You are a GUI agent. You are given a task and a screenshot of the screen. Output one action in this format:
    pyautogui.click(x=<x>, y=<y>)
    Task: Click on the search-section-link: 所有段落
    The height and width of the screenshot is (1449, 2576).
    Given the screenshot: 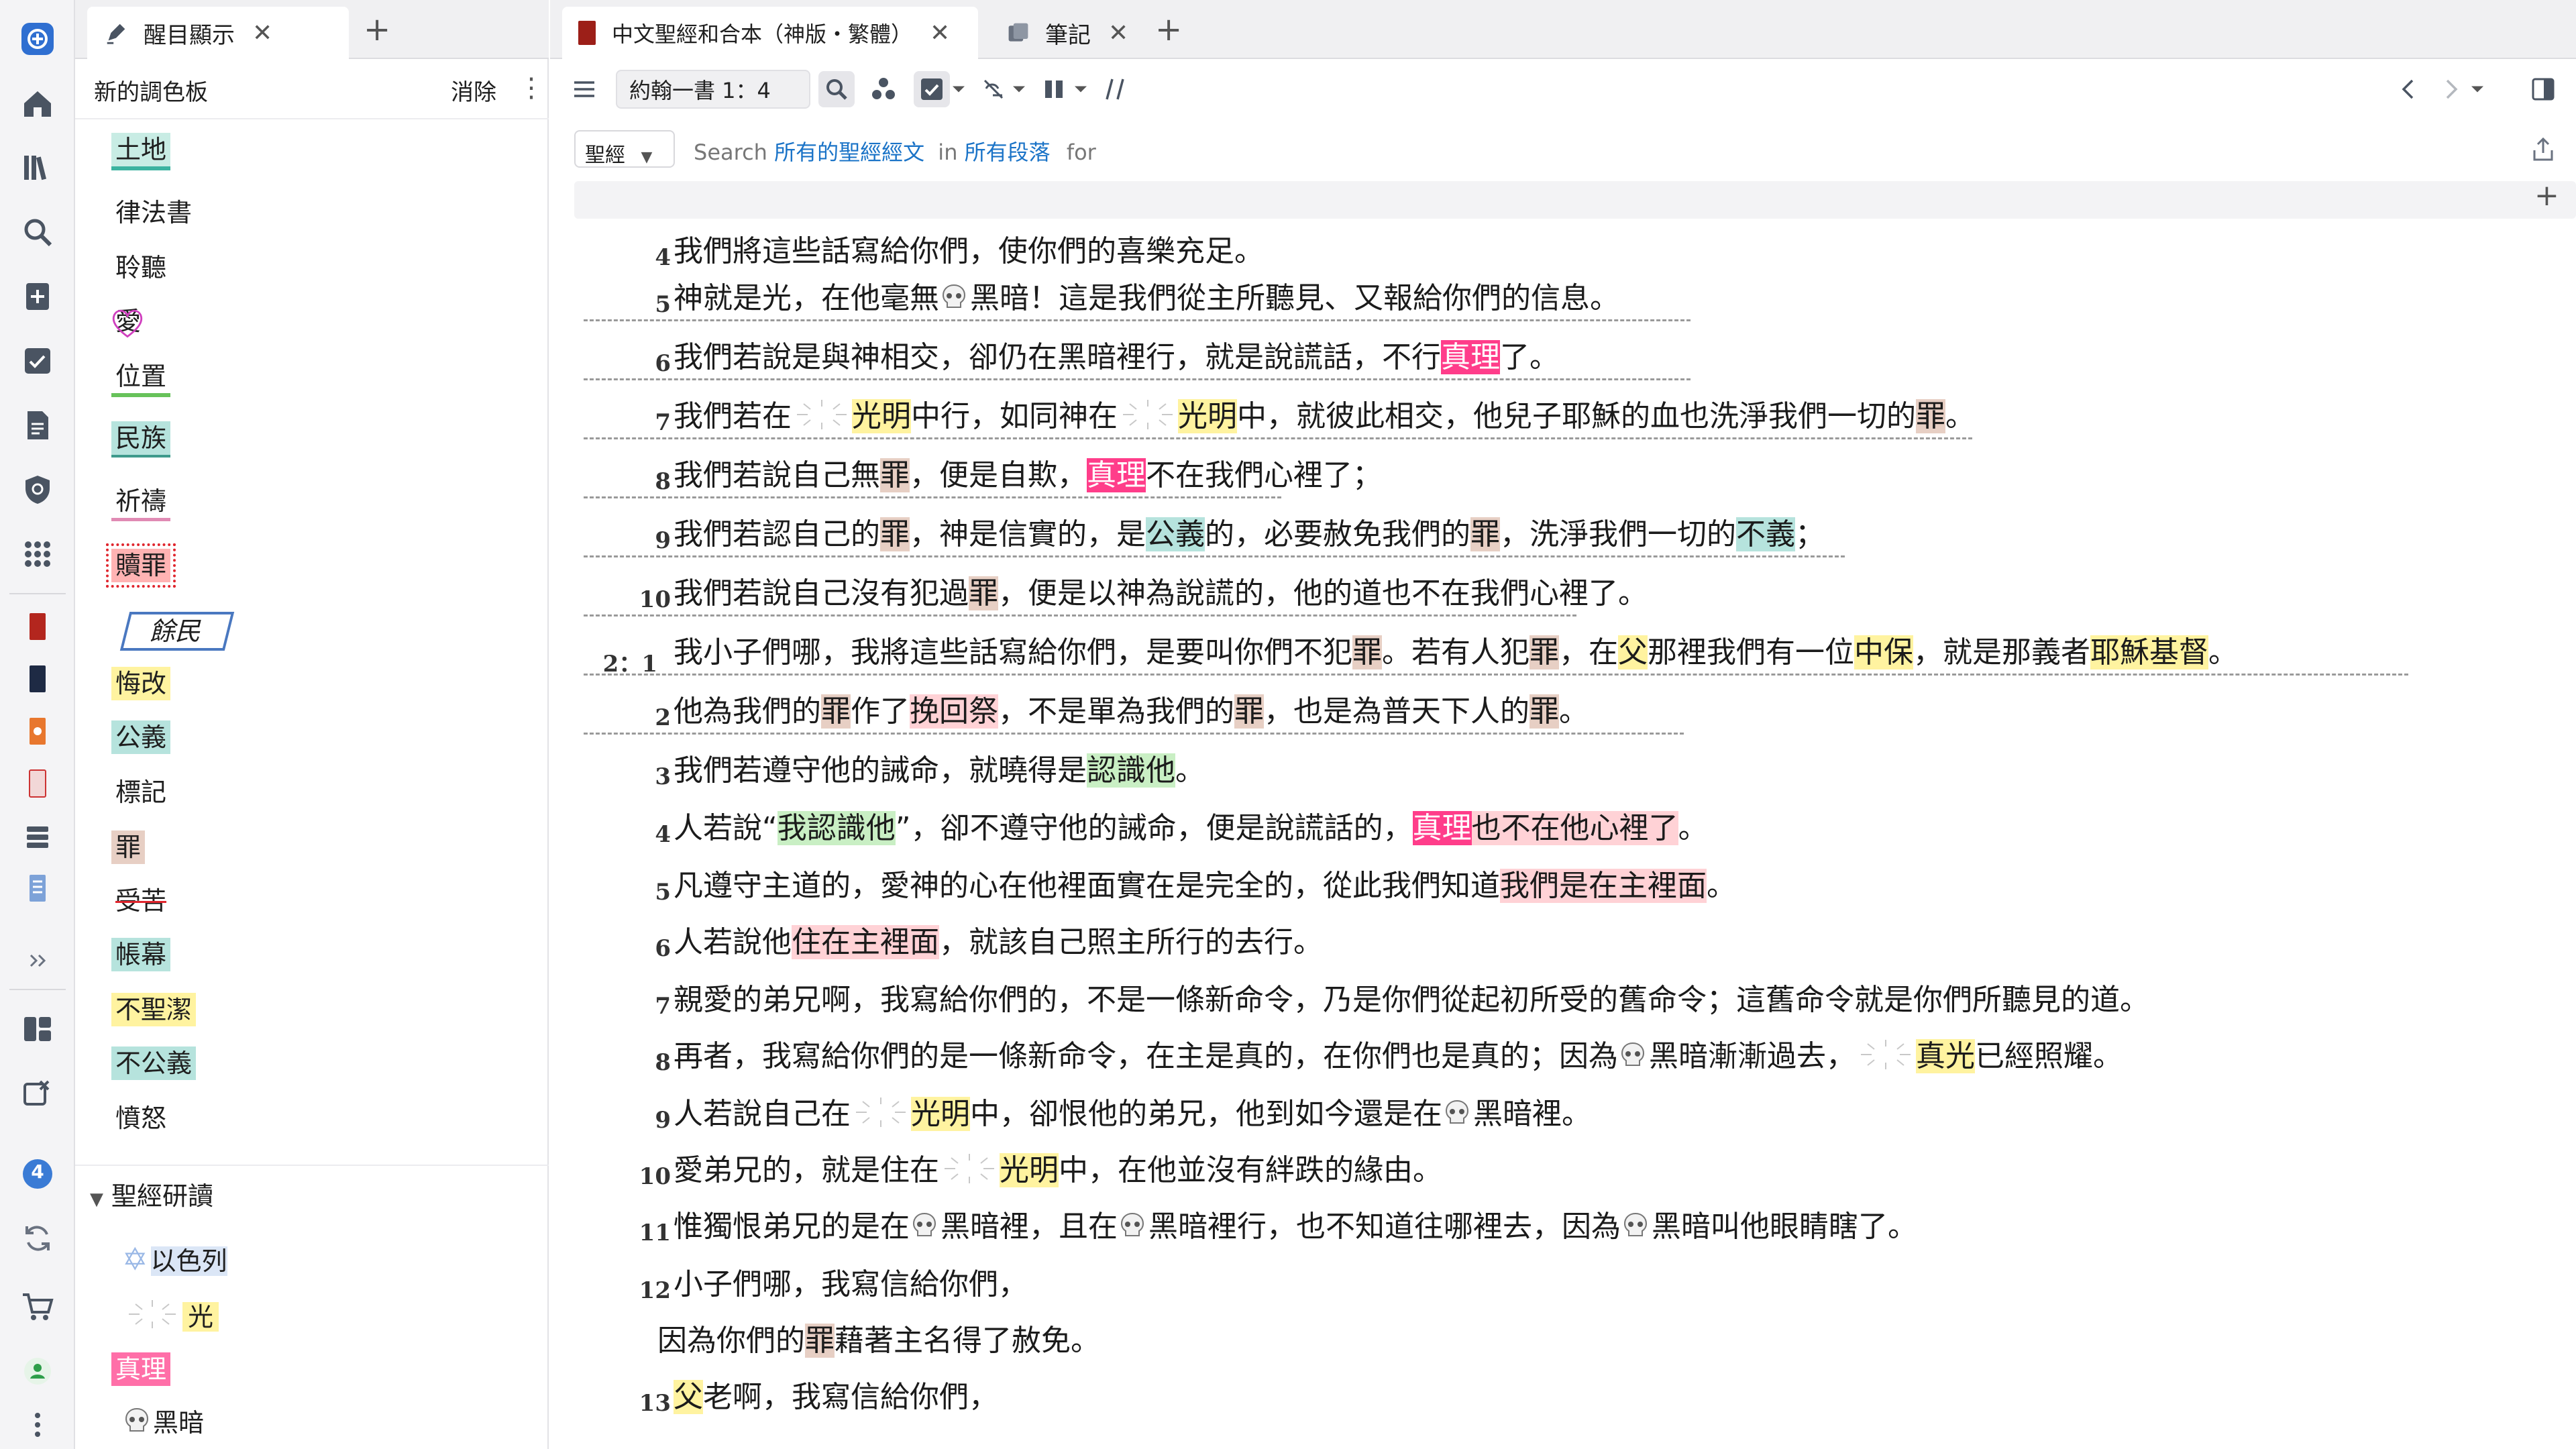 What is the action you would take?
    pyautogui.click(x=1008, y=152)
    